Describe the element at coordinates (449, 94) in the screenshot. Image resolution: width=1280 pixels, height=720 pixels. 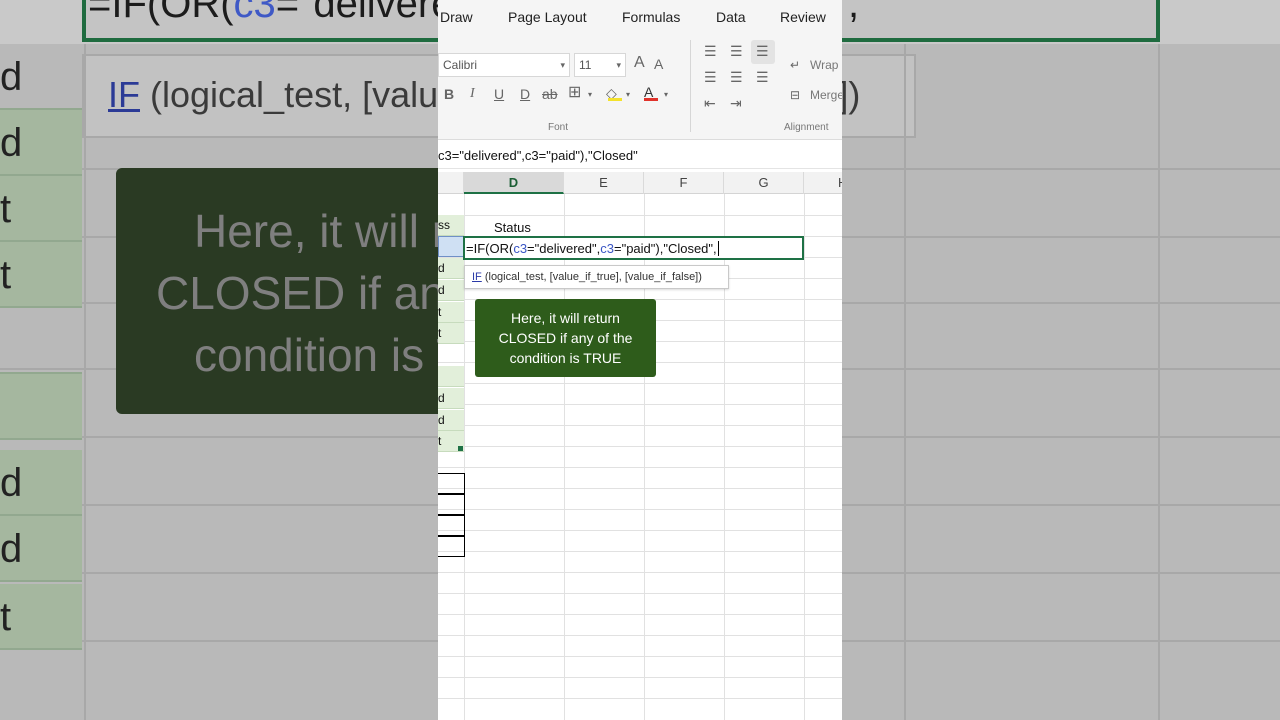
I see `bold-button: B` at that location.